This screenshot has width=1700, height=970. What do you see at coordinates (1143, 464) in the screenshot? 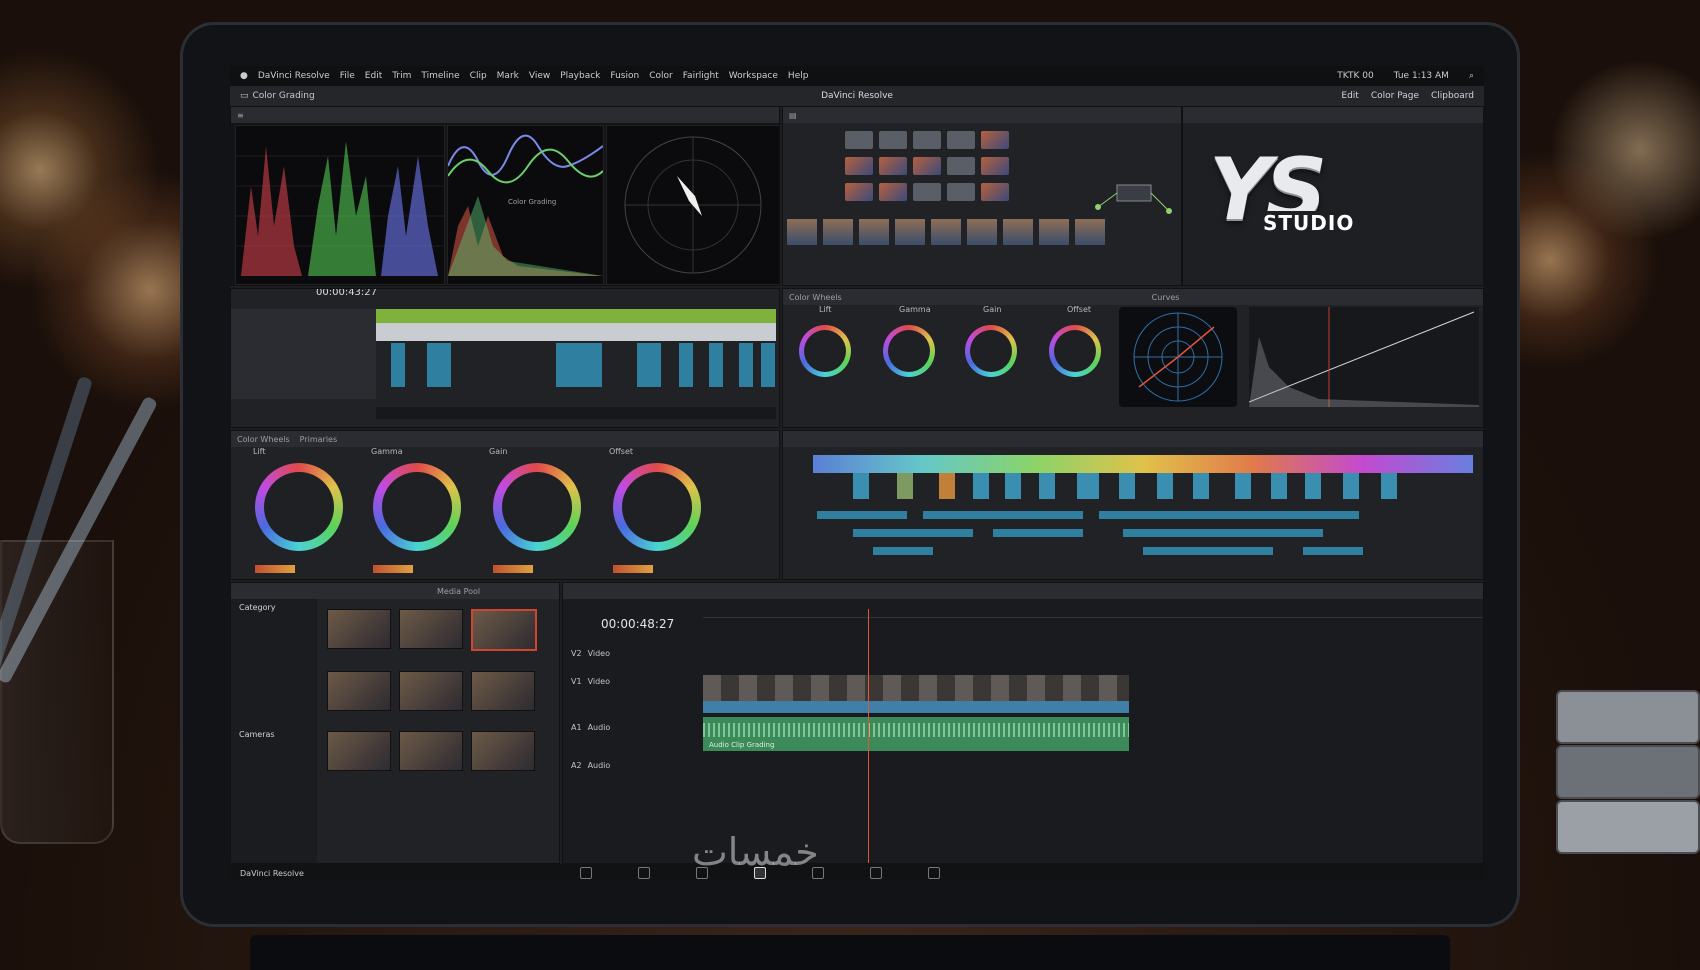
I see `spectrum-track` at bounding box center [1143, 464].